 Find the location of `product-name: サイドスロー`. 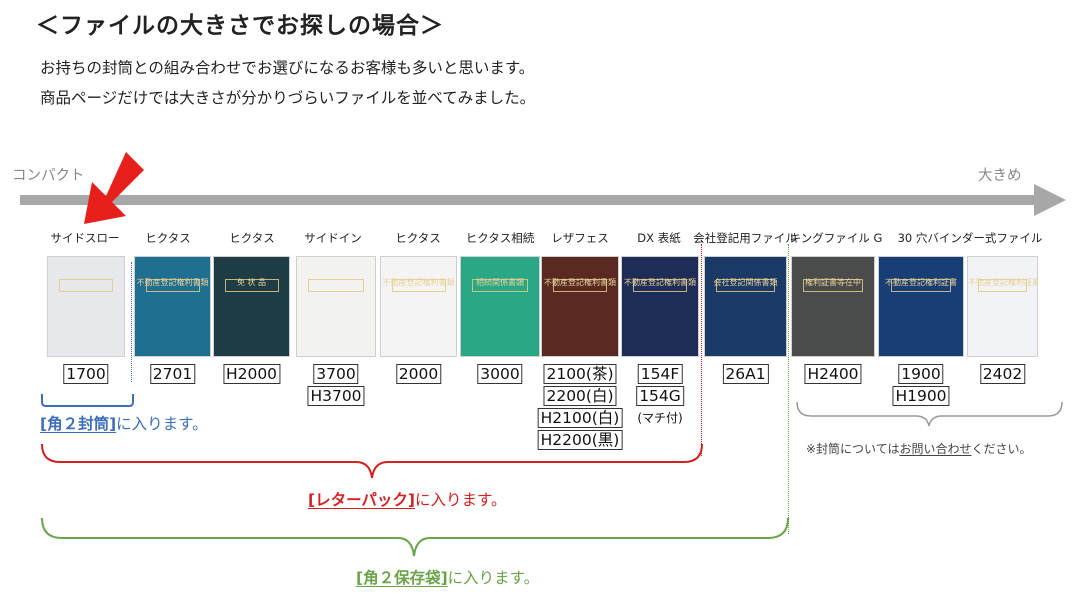

product-name: サイドスロー is located at coordinates (85, 238).